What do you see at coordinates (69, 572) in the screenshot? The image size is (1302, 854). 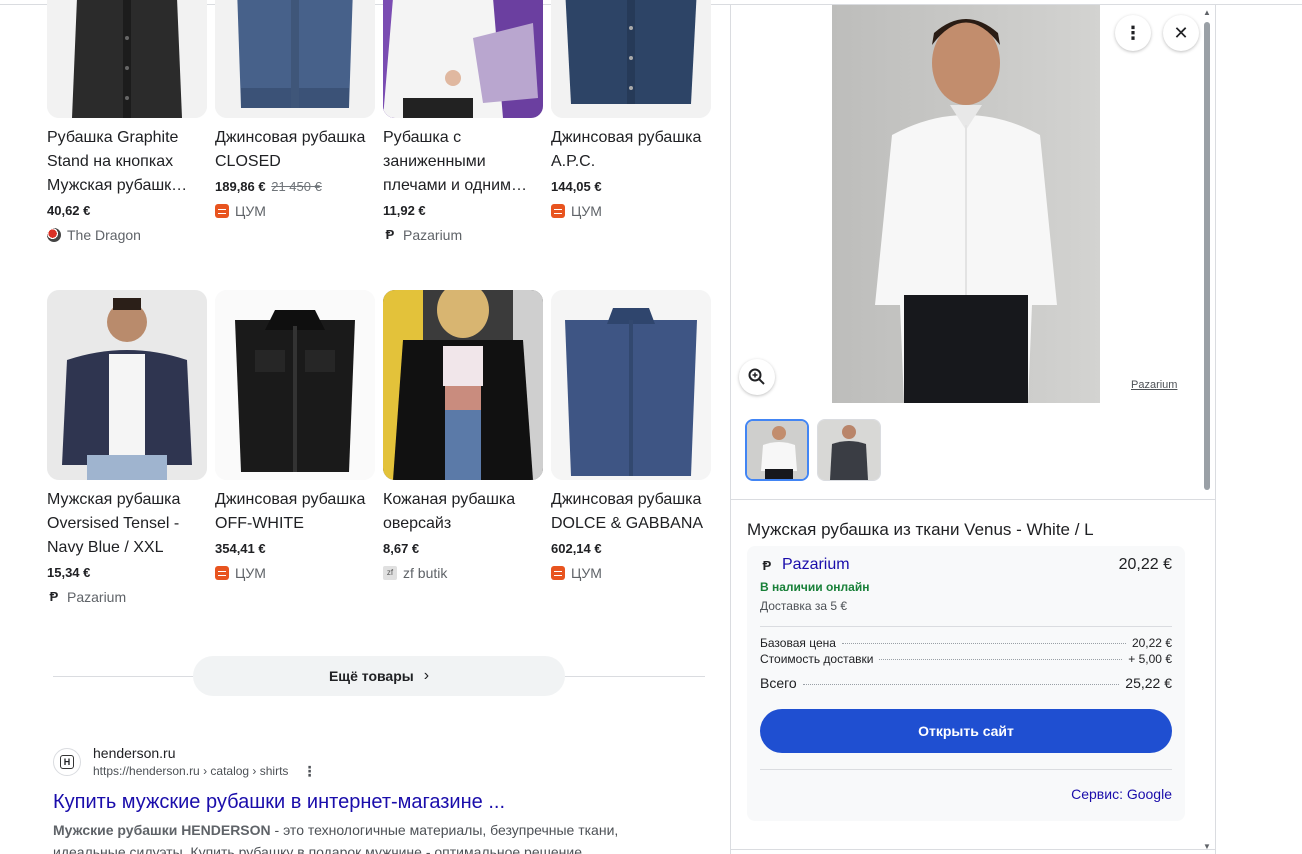 I see `product-price: 15,34 €` at bounding box center [69, 572].